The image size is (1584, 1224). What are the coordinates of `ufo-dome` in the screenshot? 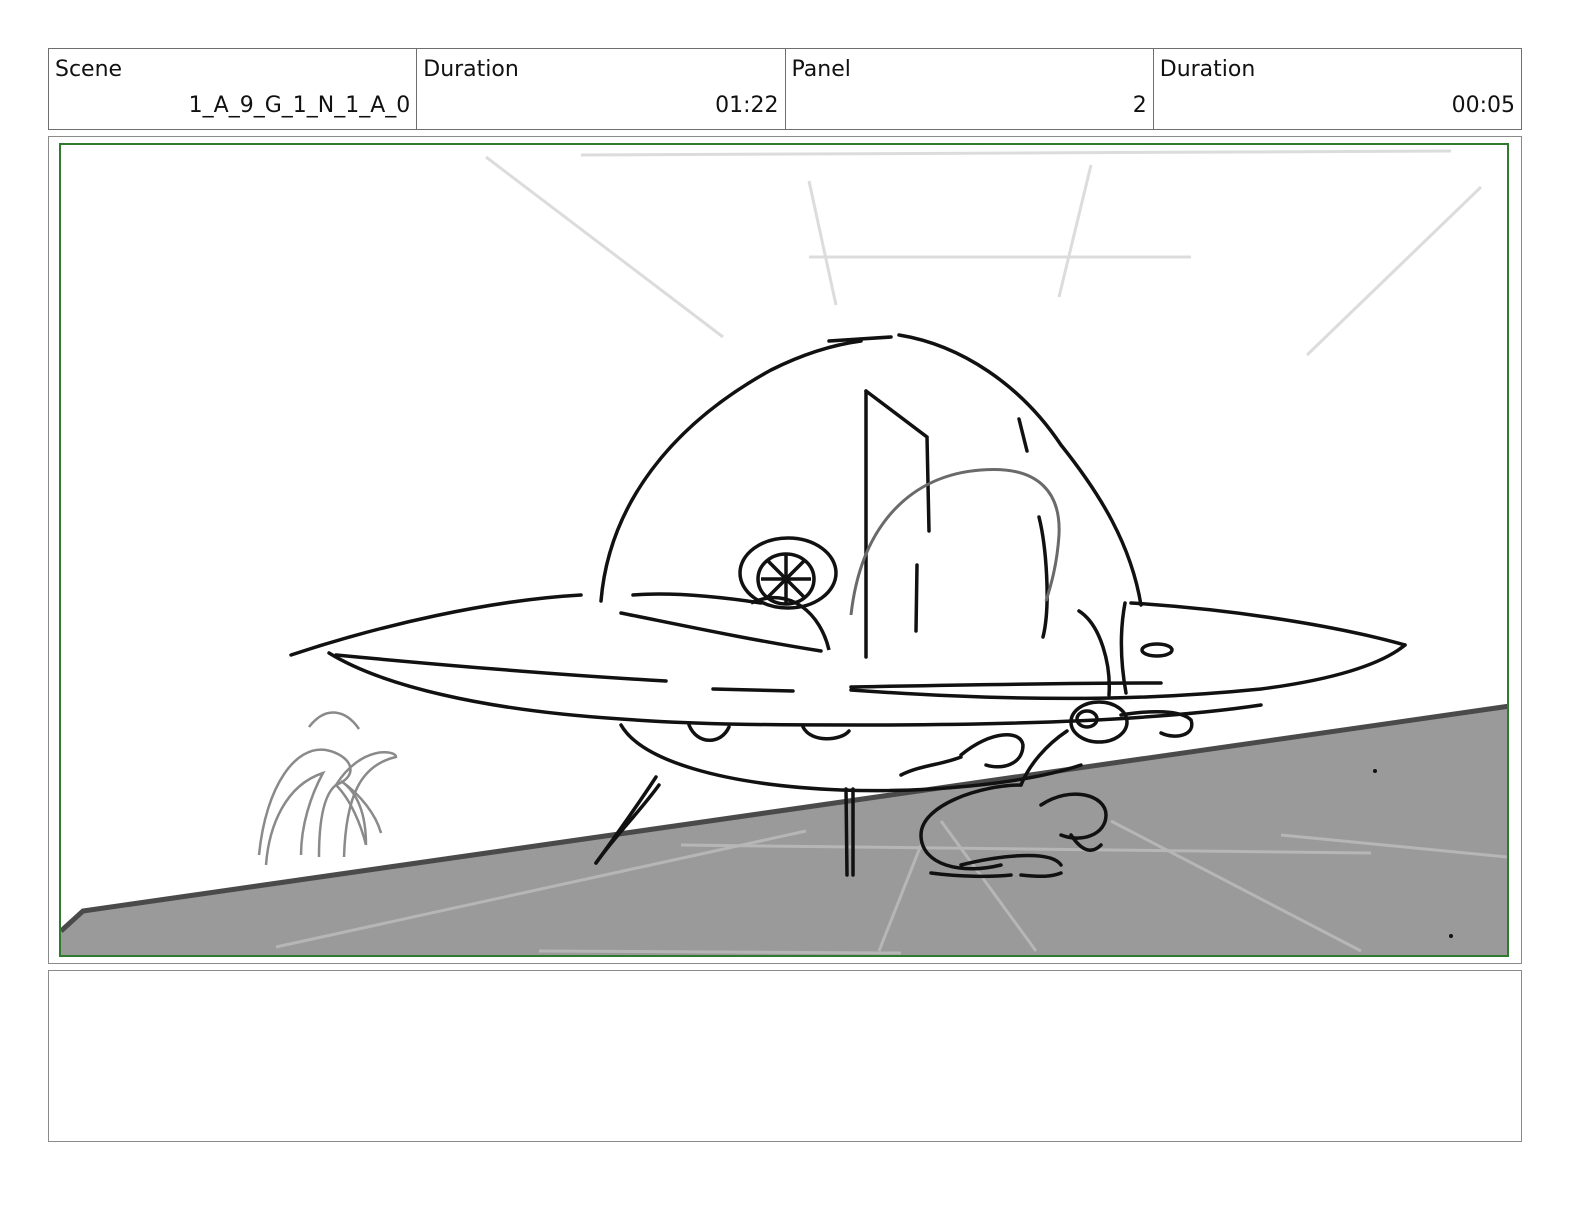 It's located at (871, 496).